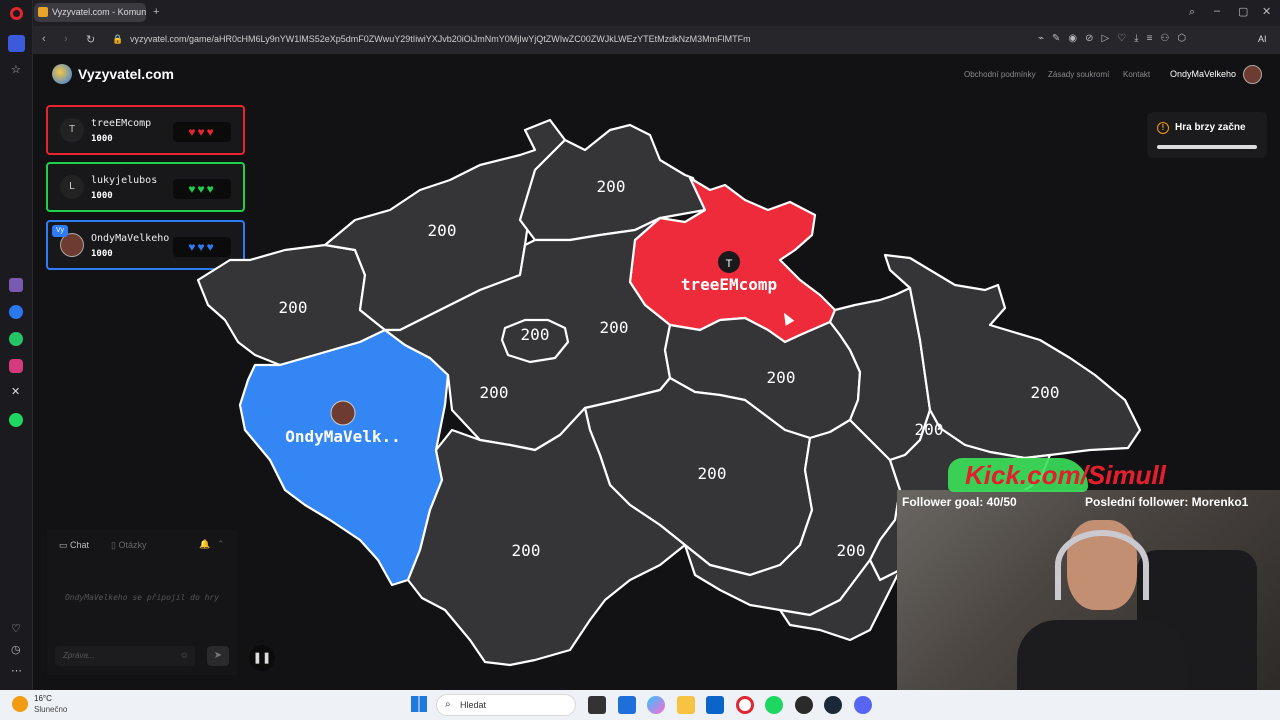 Image resolution: width=1280 pixels, height=720 pixels. I want to click on headphones-shape, so click(1102, 565).